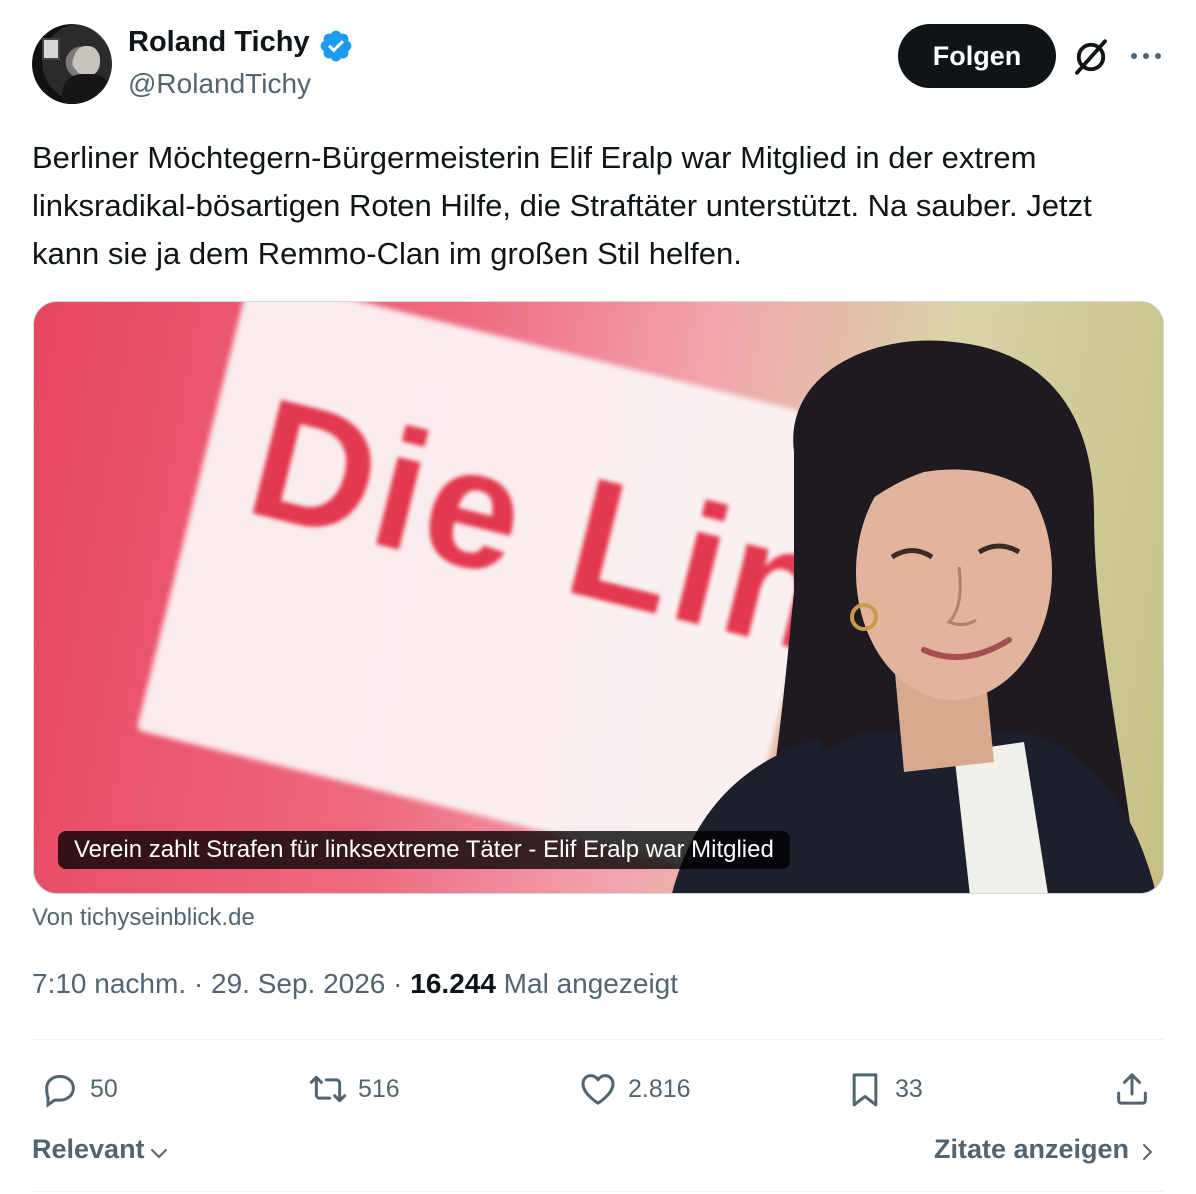 The height and width of the screenshot is (1194, 1196). Describe the element at coordinates (1132, 1089) in the screenshot. I see `share-icon` at that location.